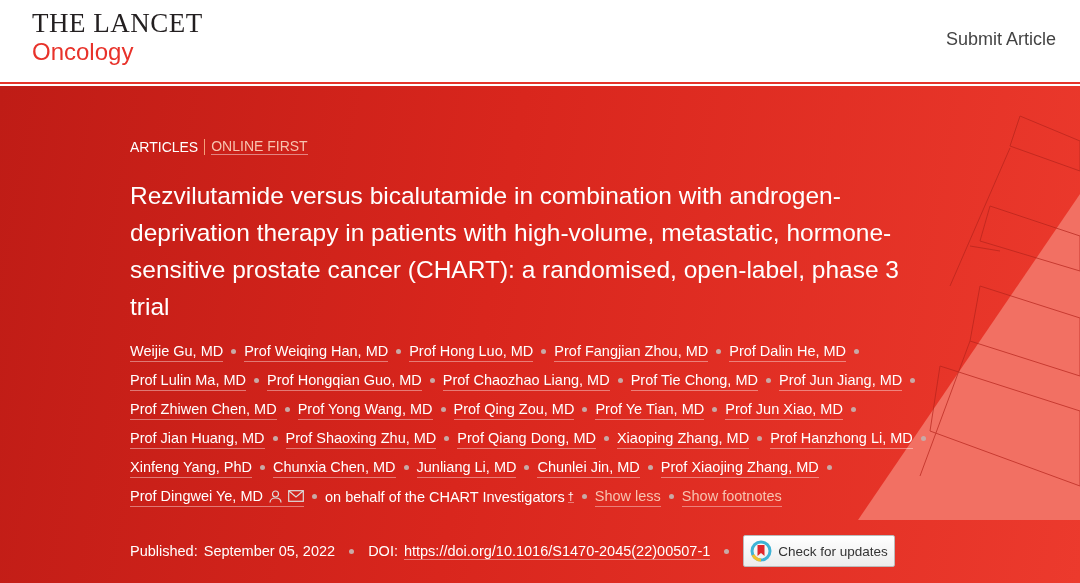 The image size is (1080, 583). Describe the element at coordinates (588, 467) in the screenshot. I see `author-link: Chunlei Jin, MD` at that location.